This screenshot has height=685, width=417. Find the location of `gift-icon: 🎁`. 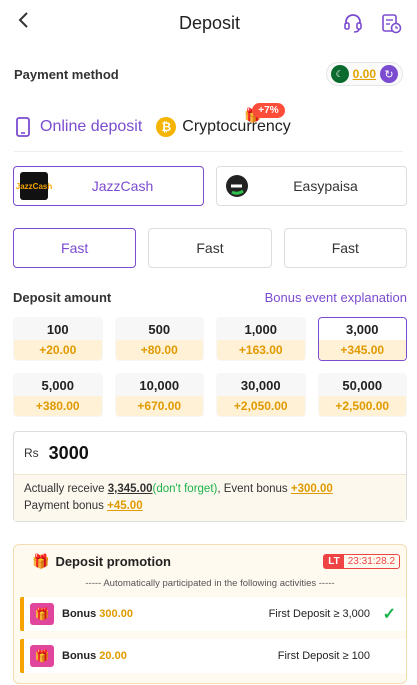

gift-icon: 🎁 is located at coordinates (41, 561).